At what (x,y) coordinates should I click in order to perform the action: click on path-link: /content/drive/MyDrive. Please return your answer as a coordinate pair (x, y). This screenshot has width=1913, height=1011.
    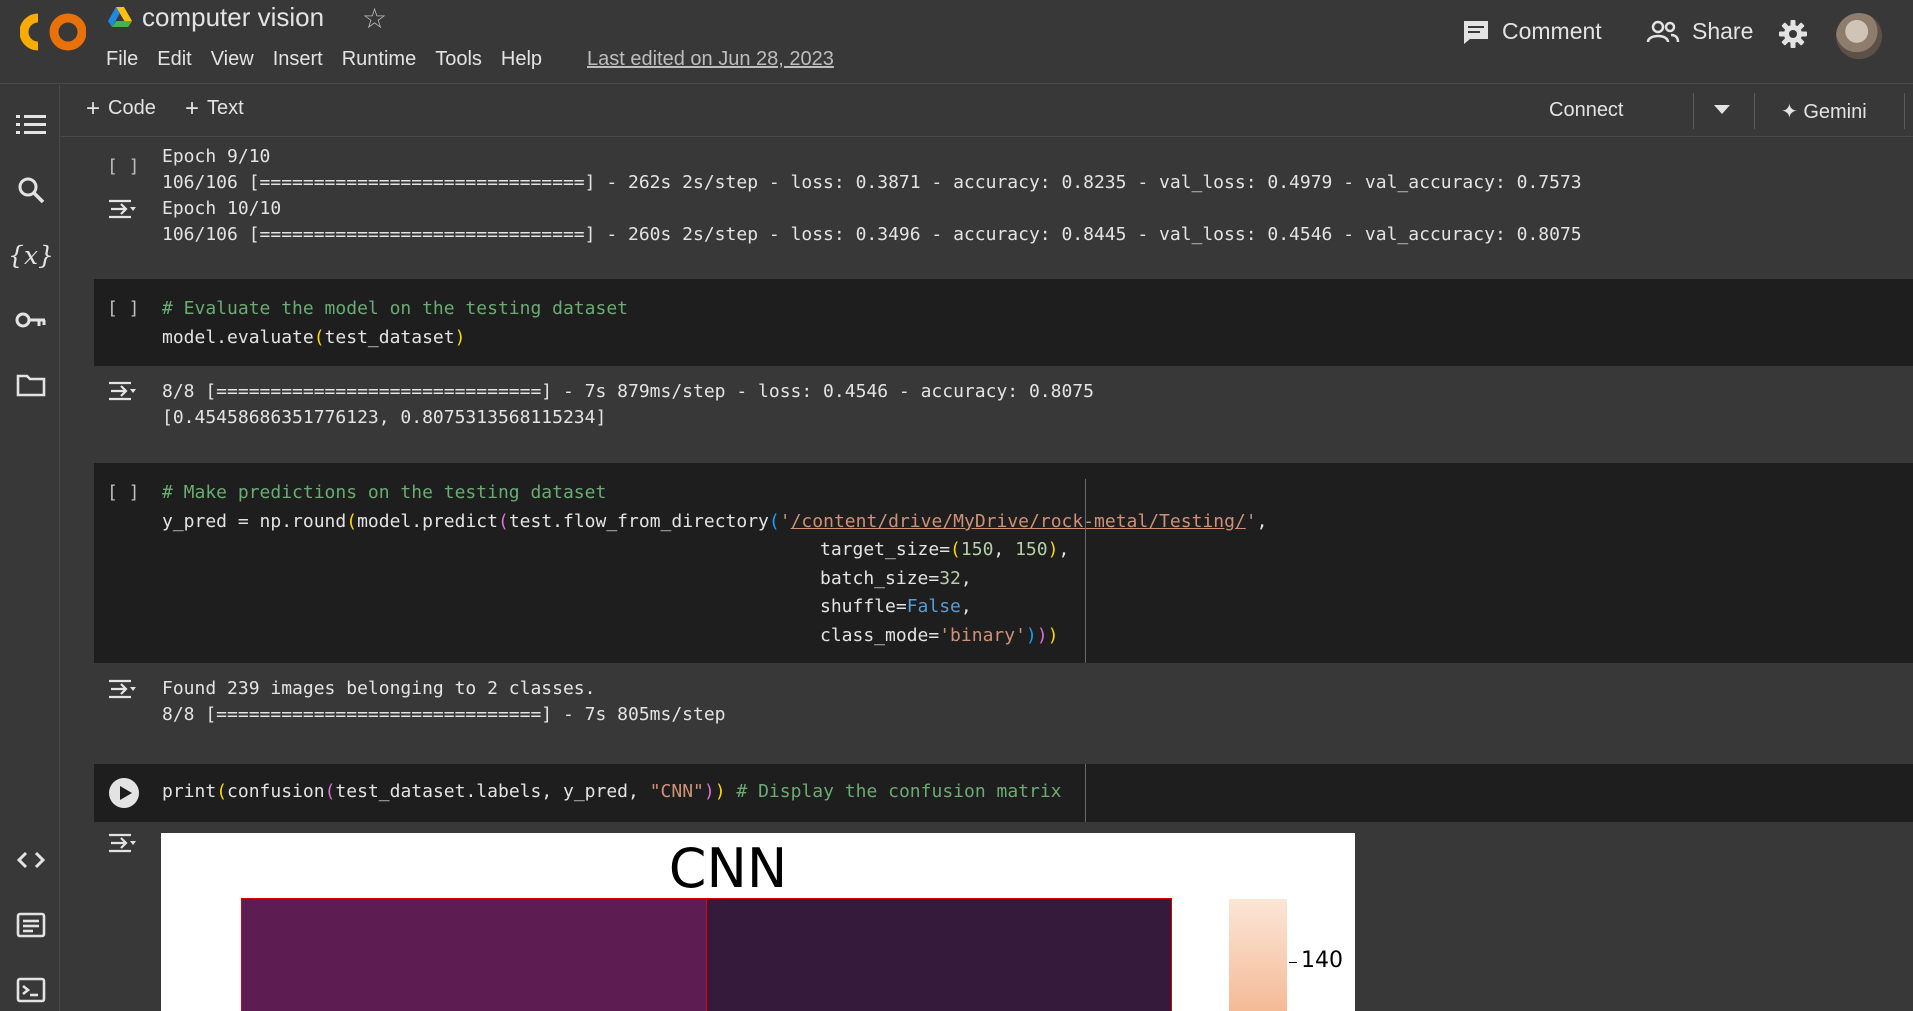
    Looking at the image, I should click on (910, 521).